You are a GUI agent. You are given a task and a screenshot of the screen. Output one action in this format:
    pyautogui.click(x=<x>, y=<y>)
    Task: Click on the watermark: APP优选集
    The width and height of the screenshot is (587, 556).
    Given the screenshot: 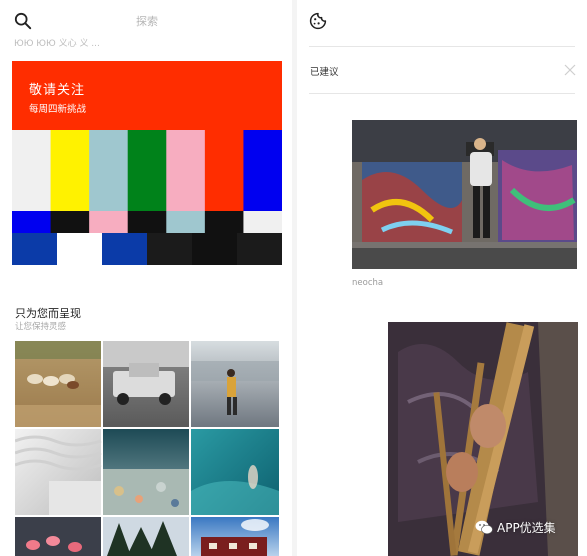 What is the action you would take?
    pyautogui.click(x=515, y=527)
    